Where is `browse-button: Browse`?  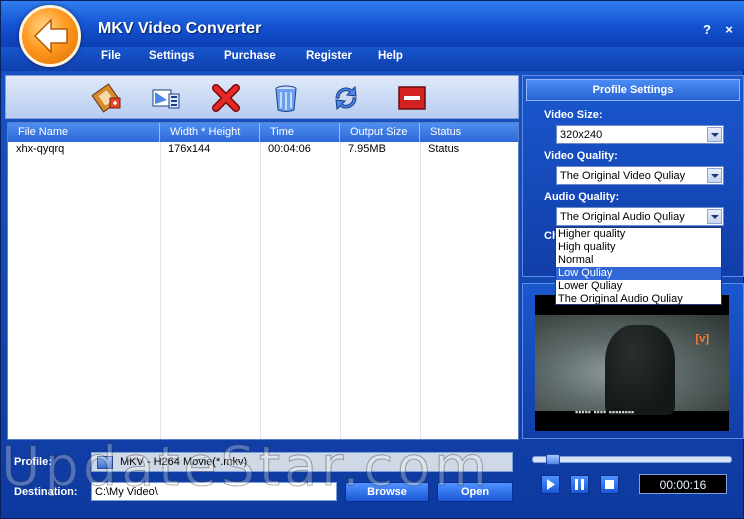 browse-button: Browse is located at coordinates (387, 492).